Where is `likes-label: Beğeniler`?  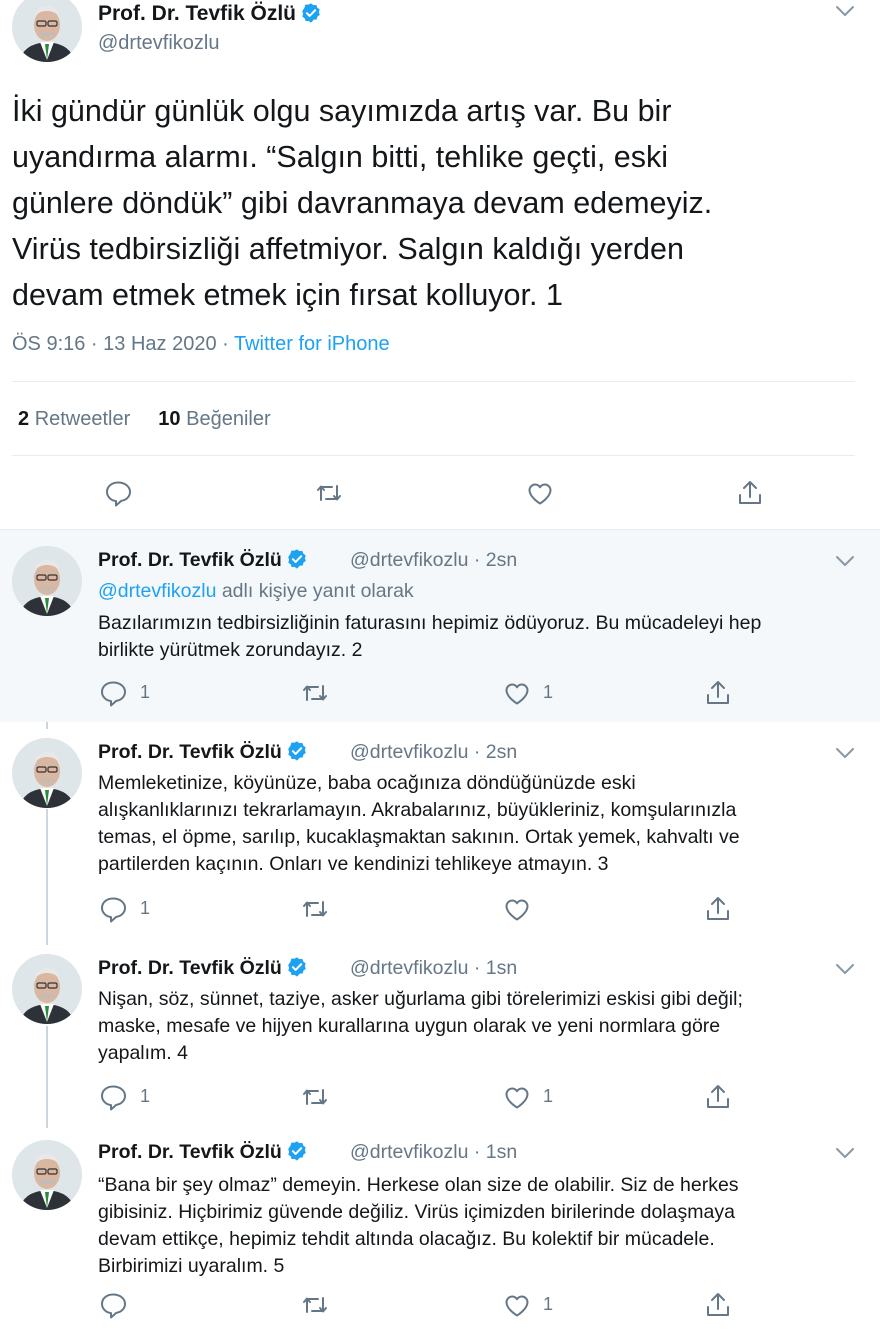
likes-label: Beğeniler is located at coordinates (228, 419).